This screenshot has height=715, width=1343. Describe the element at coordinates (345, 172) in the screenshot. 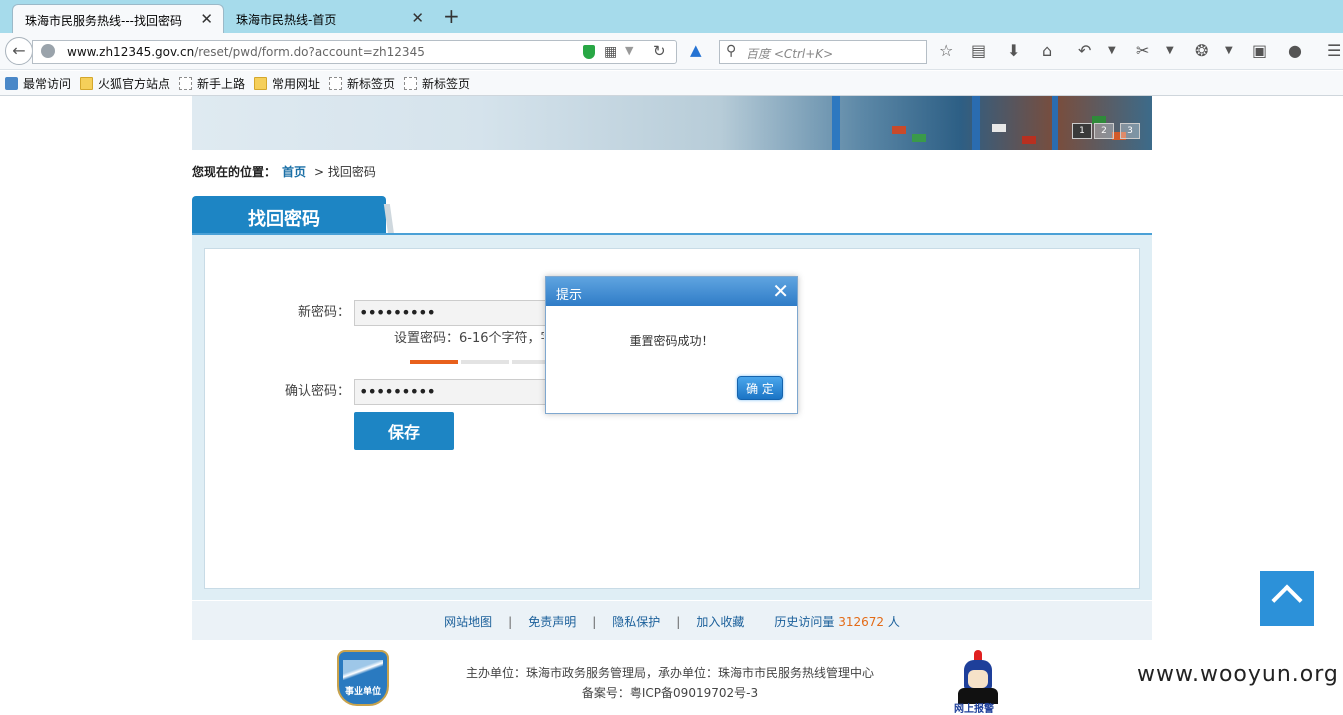

I see `breadcrumb-current: > 找回密码` at that location.